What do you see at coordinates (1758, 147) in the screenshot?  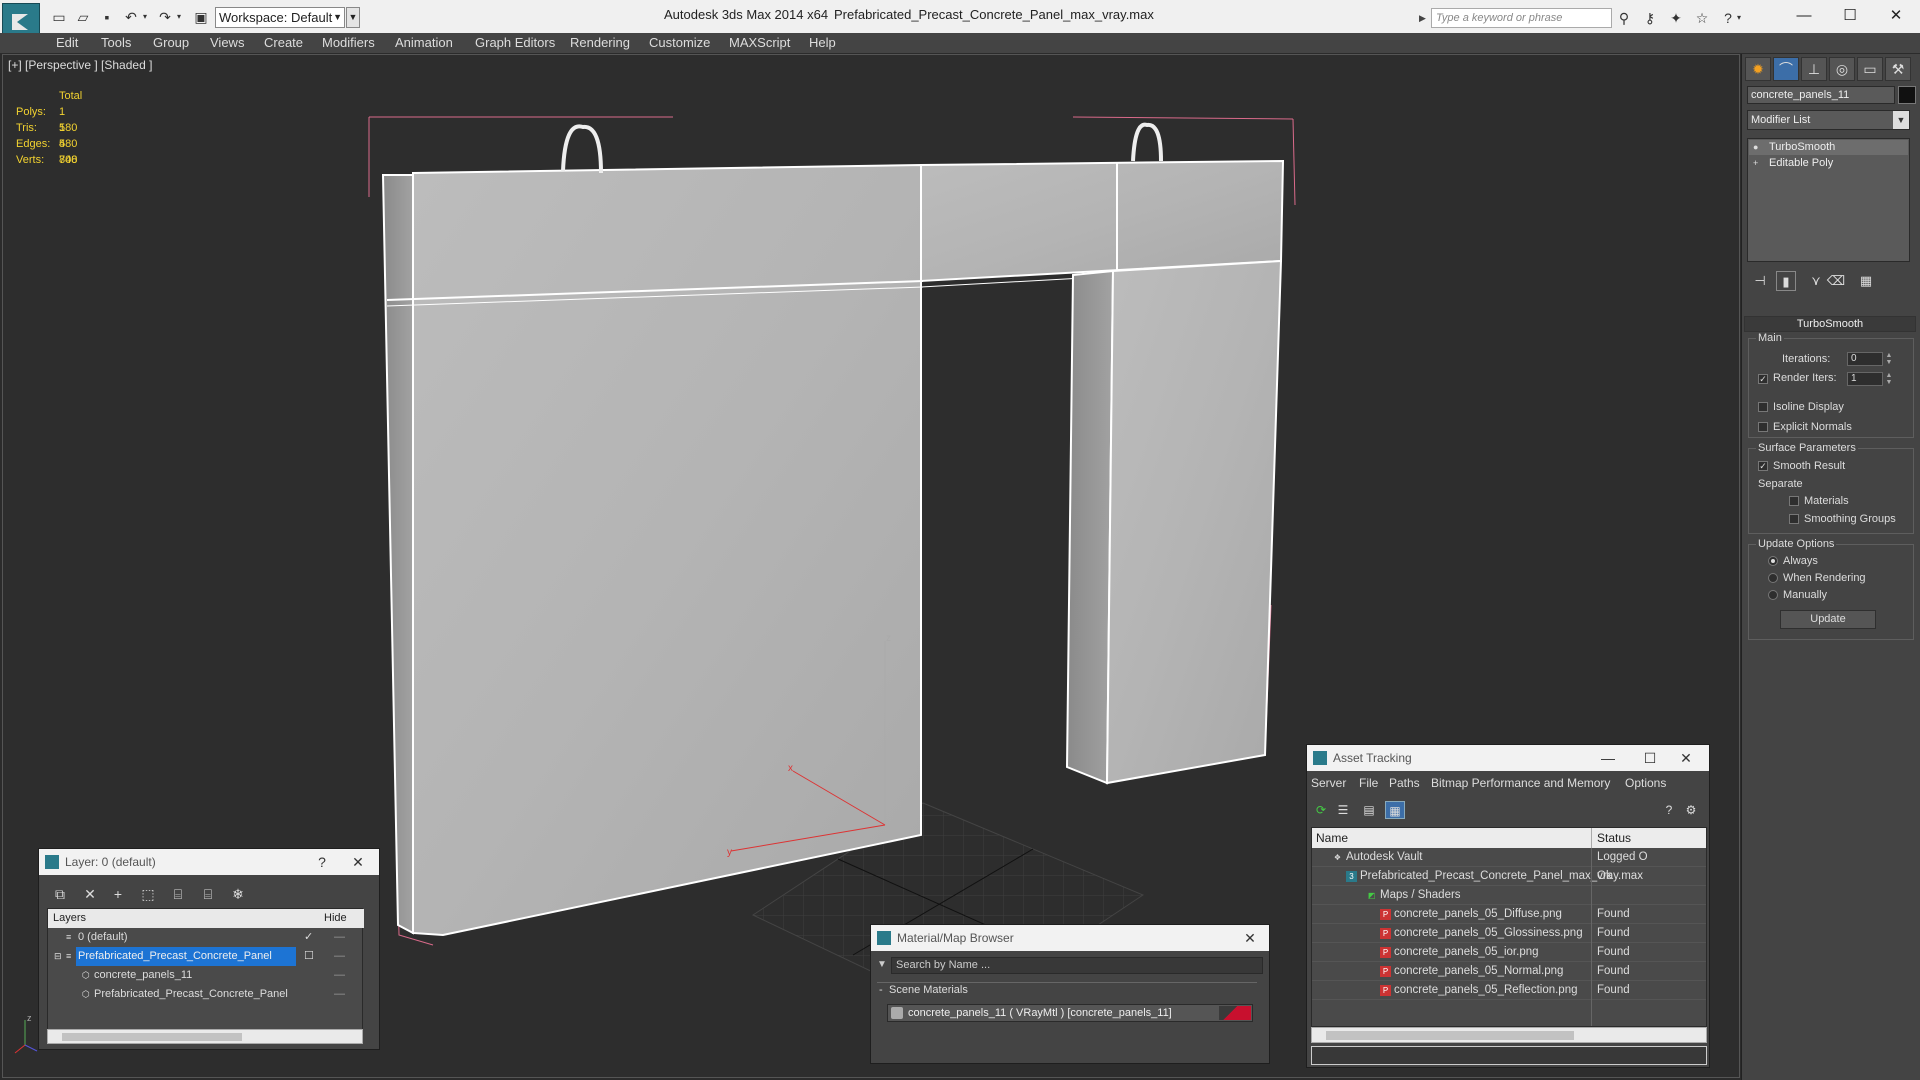 I see `lightbulb-icon: ●` at bounding box center [1758, 147].